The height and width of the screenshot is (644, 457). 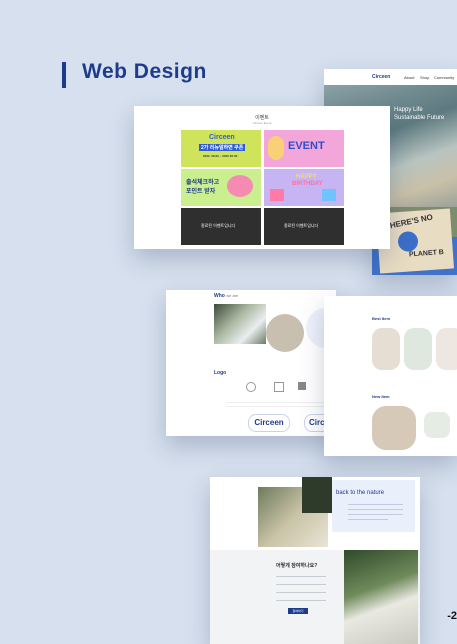 What do you see at coordinates (220, 373) in the screenshot?
I see `logo-heading: Logo` at bounding box center [220, 373].